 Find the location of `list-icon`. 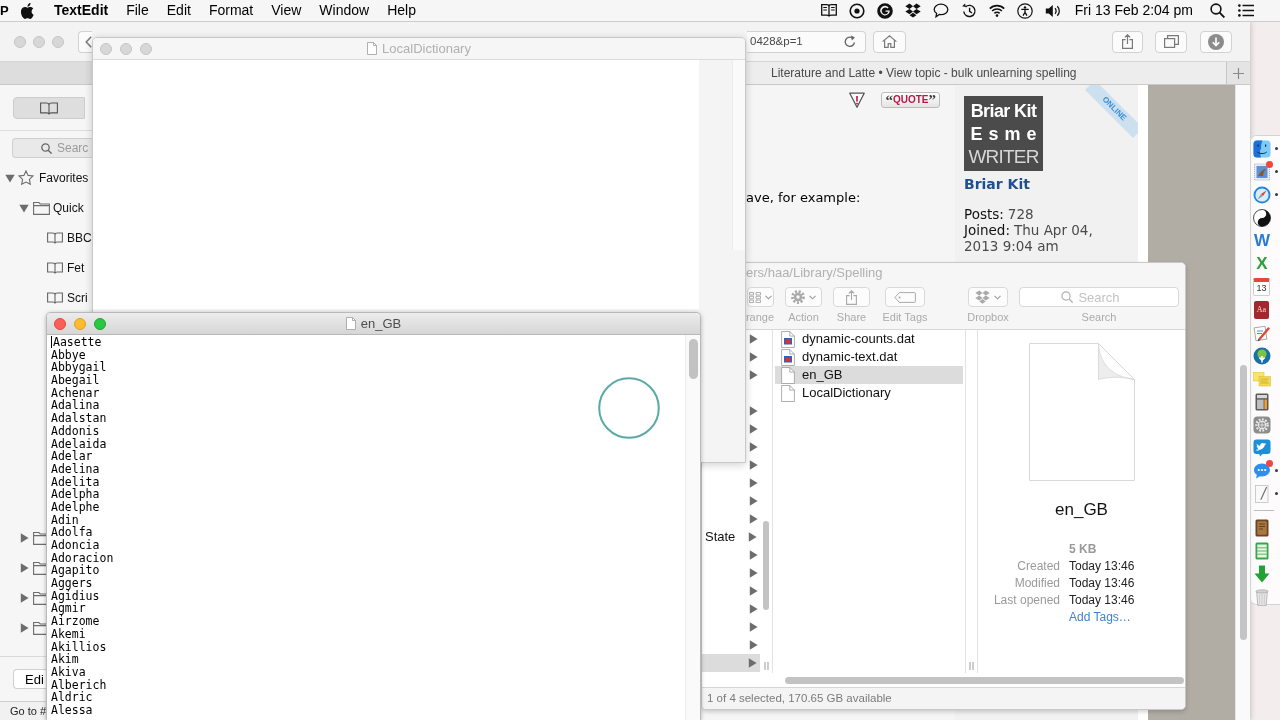

list-icon is located at coordinates (1246, 10).